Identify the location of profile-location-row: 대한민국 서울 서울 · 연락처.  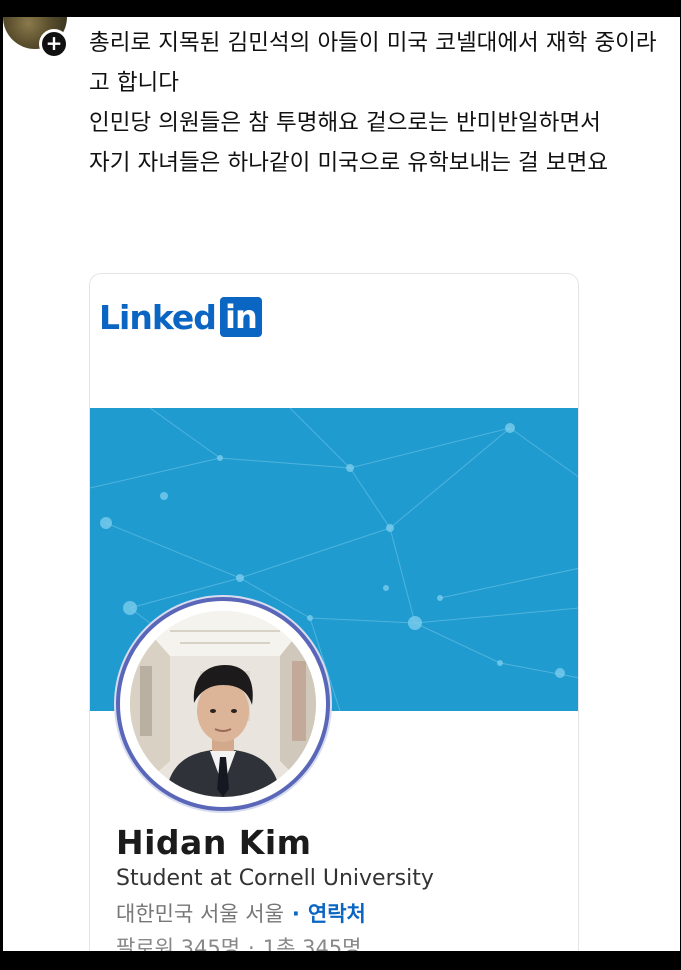
(241, 913).